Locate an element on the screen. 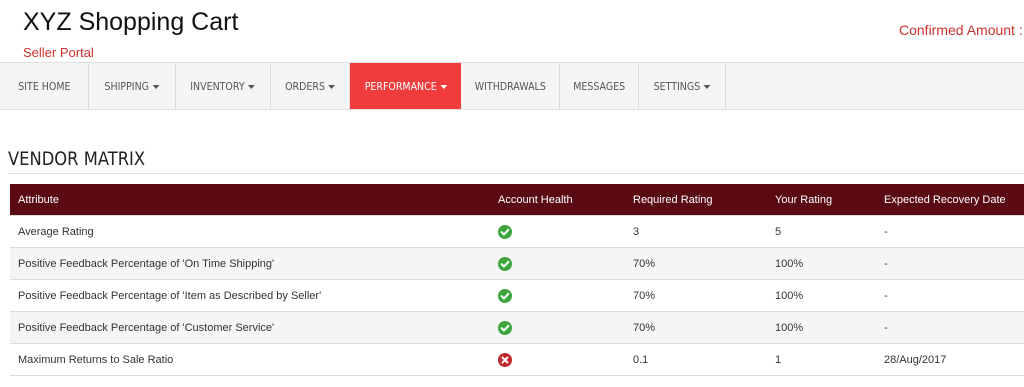 This screenshot has width=1024, height=387. nav-label: SITE HOME is located at coordinates (44, 86).